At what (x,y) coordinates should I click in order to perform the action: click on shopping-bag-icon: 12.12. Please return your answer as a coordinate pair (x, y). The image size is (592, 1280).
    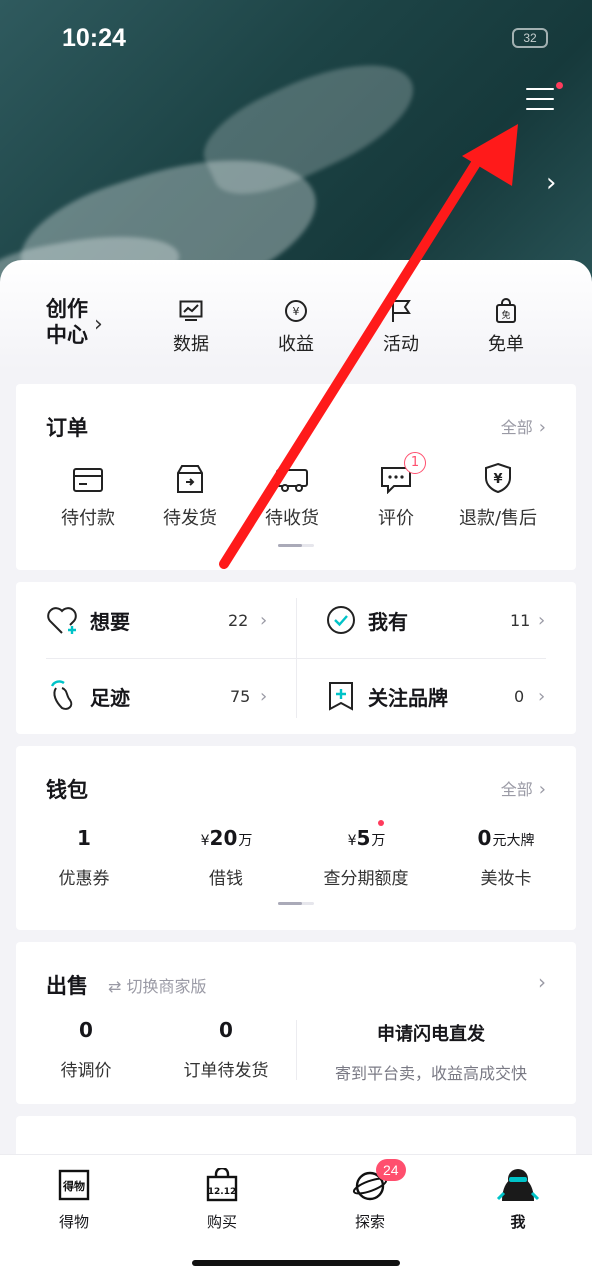
    Looking at the image, I should click on (222, 1185).